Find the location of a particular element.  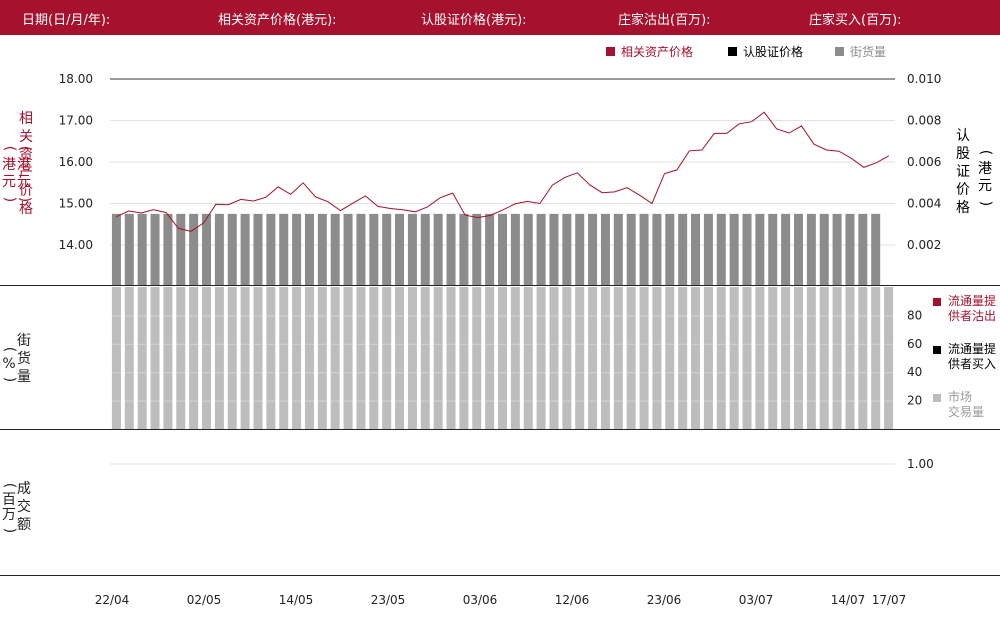

y-mid-tick-label: 40 is located at coordinates (914, 372).